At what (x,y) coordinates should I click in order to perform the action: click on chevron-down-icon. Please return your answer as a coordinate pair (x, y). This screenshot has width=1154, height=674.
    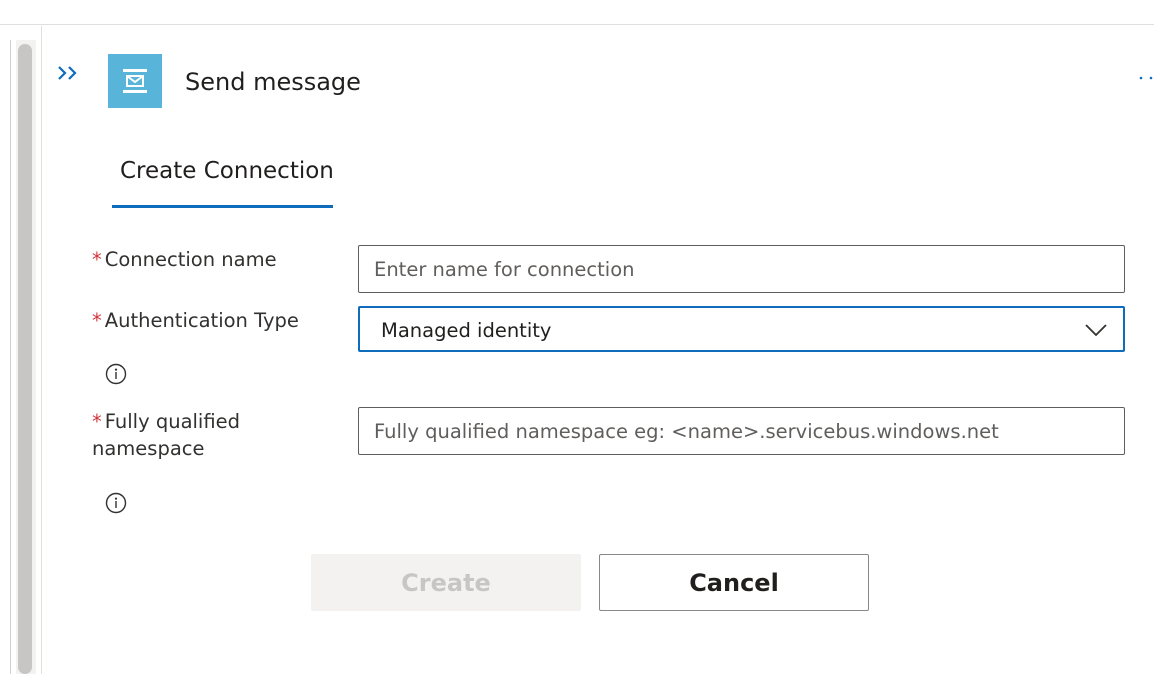
    Looking at the image, I should click on (1096, 329).